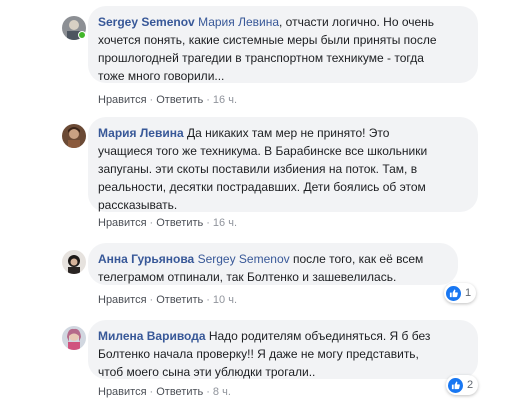 The width and height of the screenshot is (515, 415). What do you see at coordinates (468, 293) in the screenshot?
I see `reaction-number: 1` at bounding box center [468, 293].